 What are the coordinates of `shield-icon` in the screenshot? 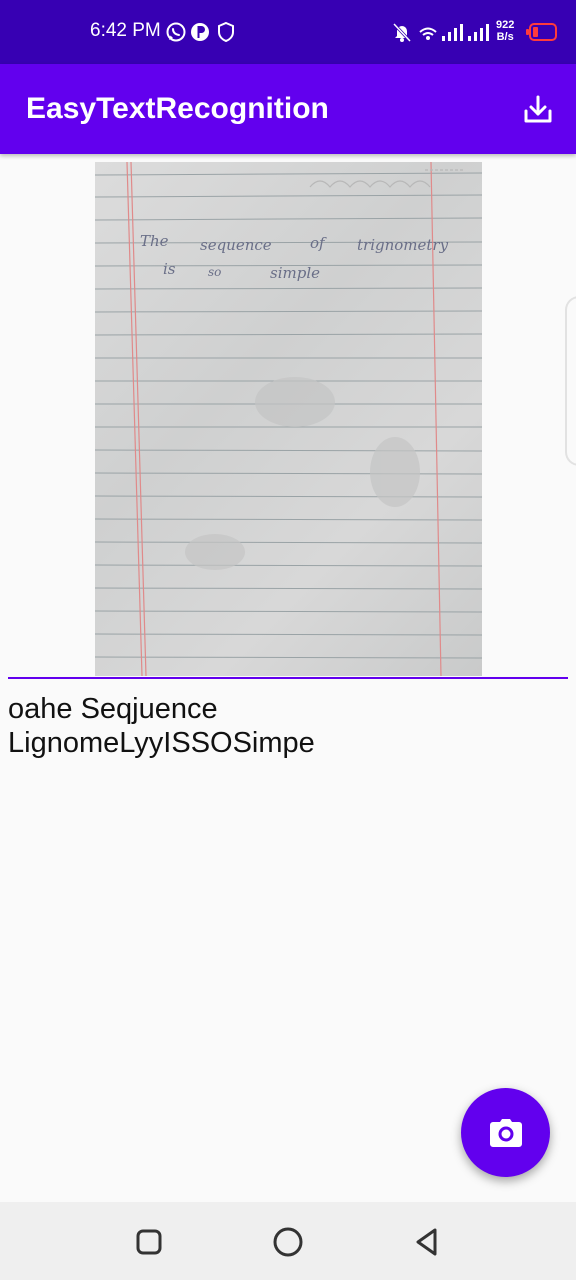 It's located at (226, 32).